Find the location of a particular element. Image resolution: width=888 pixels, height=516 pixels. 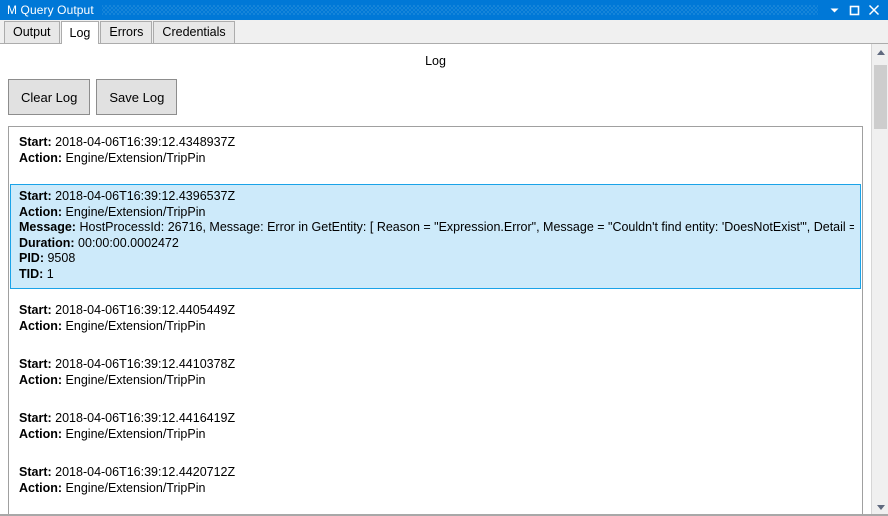

tab-credentials: Credentials is located at coordinates (194, 32).